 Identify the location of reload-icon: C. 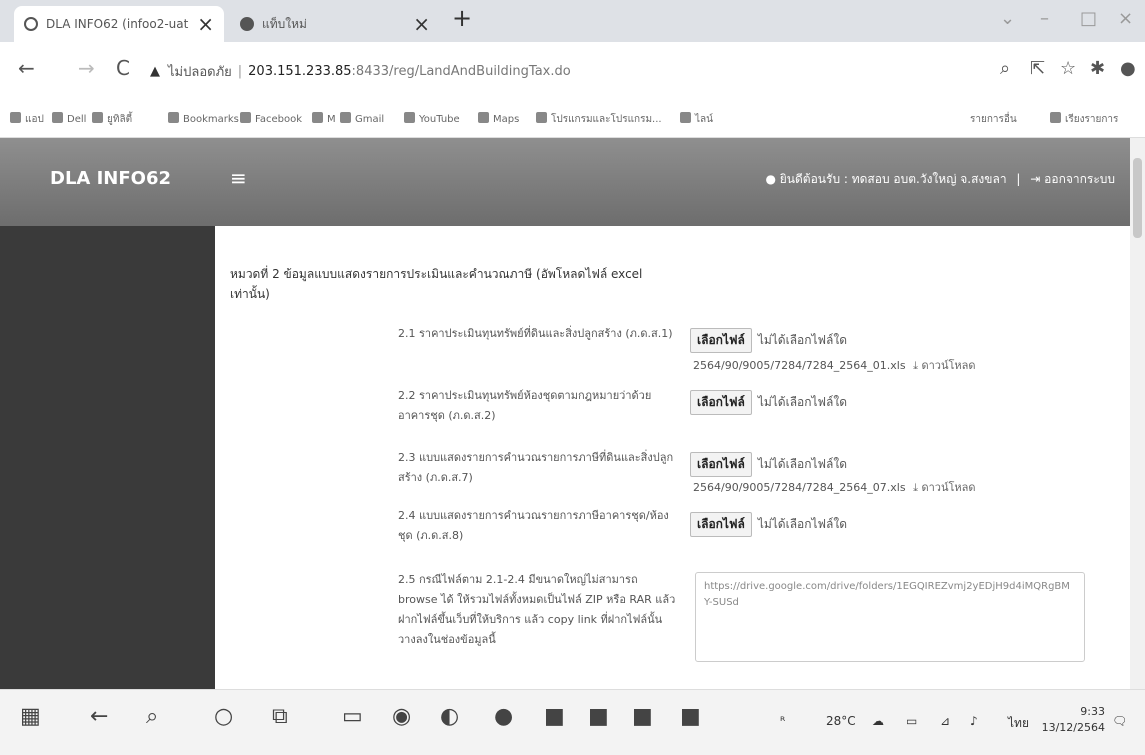
(123, 68).